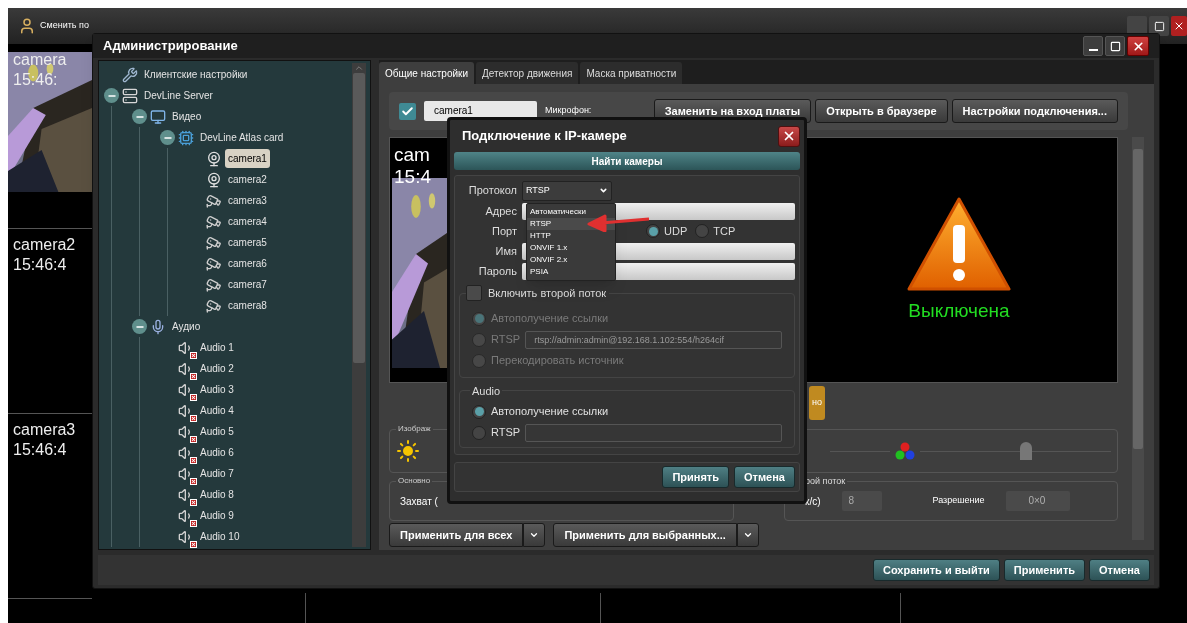 The height and width of the screenshot is (623, 1187). I want to click on tab: Детектор движения, so click(527, 73).